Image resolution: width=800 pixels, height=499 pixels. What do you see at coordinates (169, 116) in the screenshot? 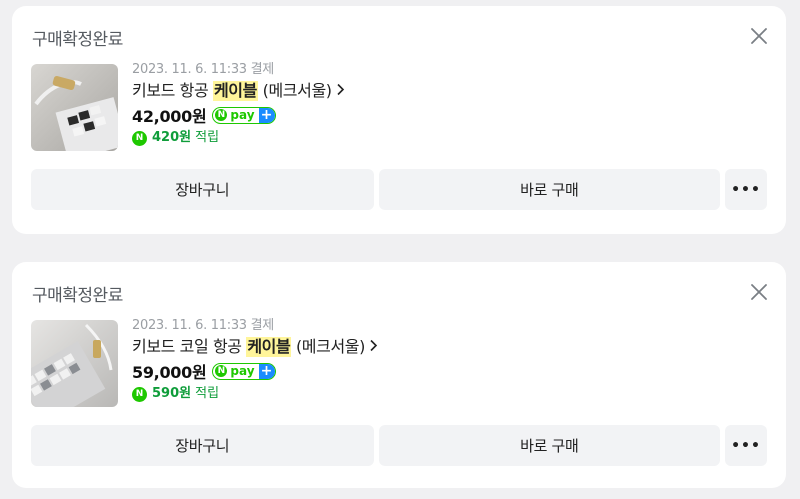
I see `product-price: 42,000원` at bounding box center [169, 116].